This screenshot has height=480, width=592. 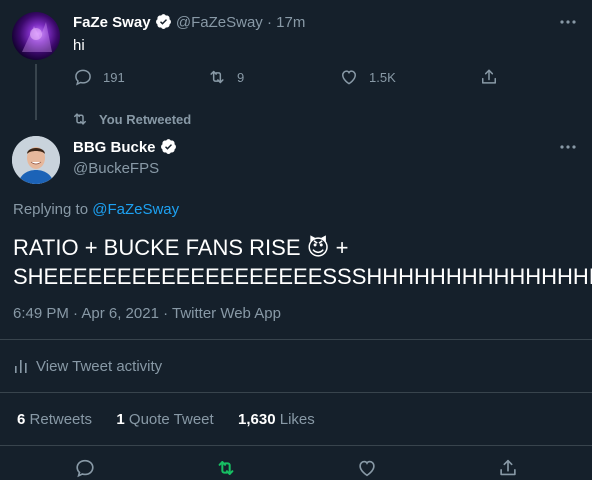 I want to click on tweet-timestamp: 6:49 PM · Apr 6, 2021 · Twitter Web App, so click(x=147, y=313).